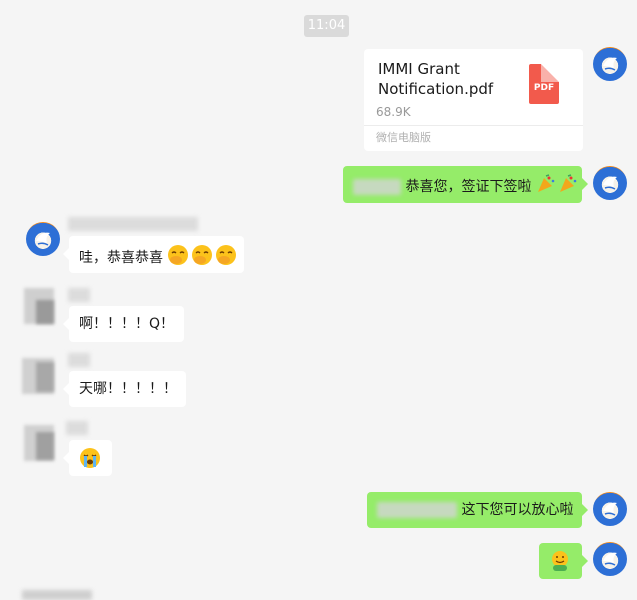 The width and height of the screenshot is (637, 600). I want to click on hugging-face-icon, so click(560, 564).